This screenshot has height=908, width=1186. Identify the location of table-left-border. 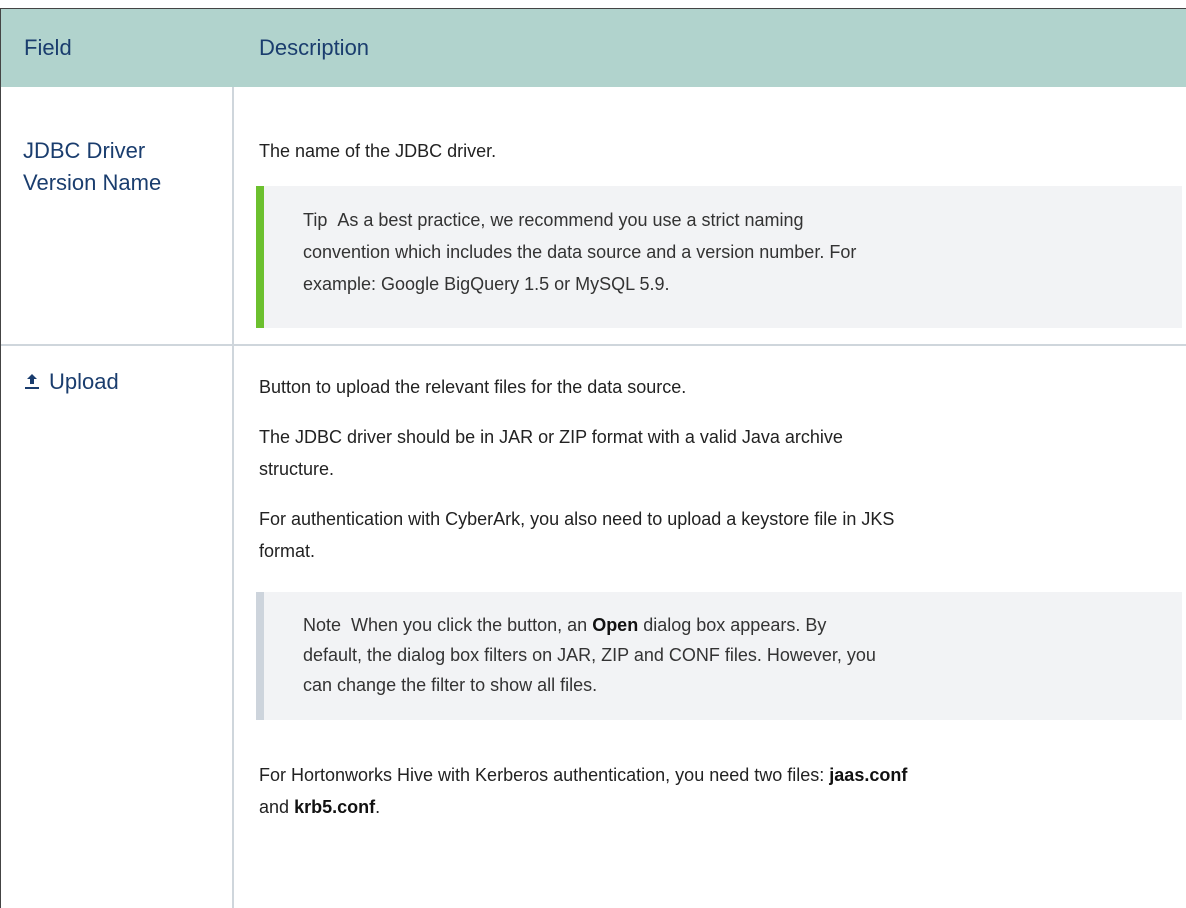
(0, 458).